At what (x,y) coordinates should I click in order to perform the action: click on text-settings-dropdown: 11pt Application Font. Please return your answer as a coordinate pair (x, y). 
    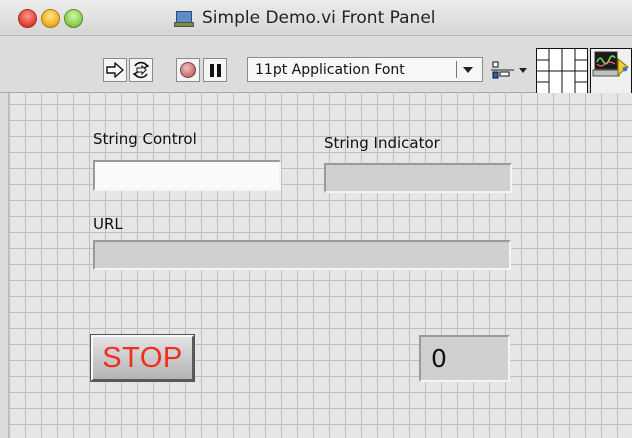
    Looking at the image, I should click on (365, 69).